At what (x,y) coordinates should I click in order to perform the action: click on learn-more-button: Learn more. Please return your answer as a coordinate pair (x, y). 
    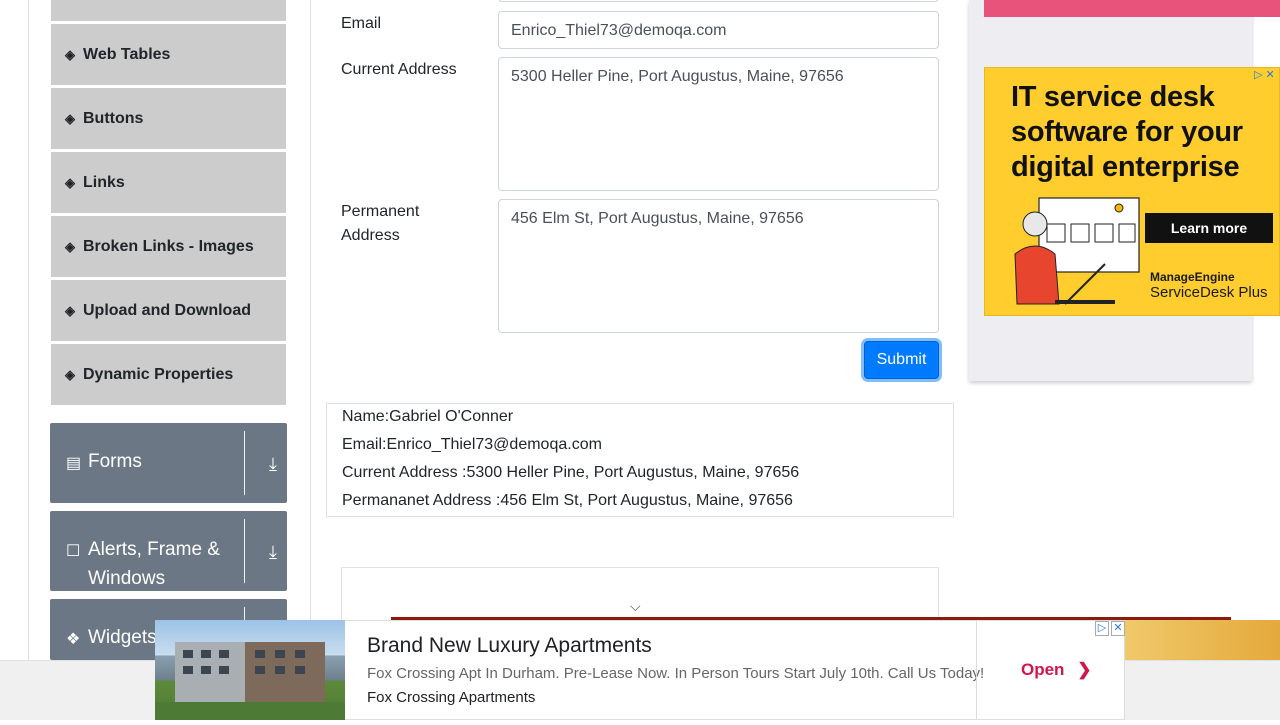
    Looking at the image, I should click on (1209, 228).